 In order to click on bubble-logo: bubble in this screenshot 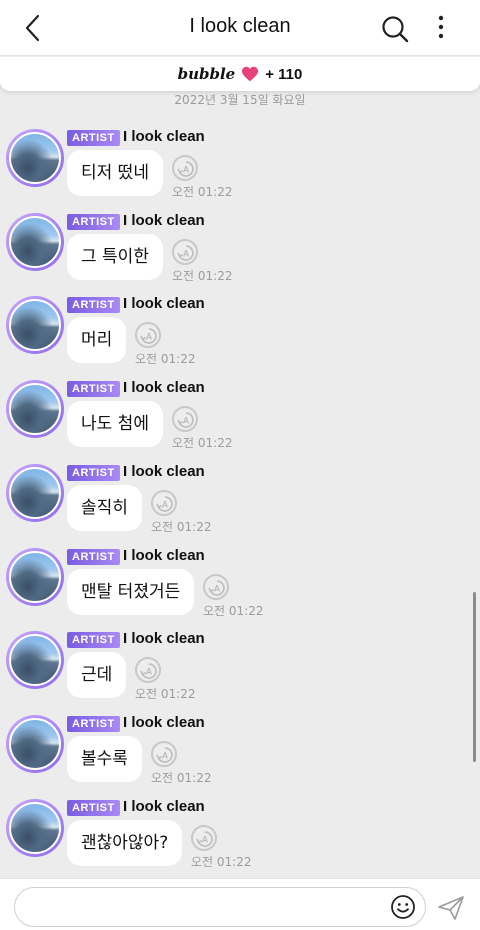, I will do `click(206, 74)`.